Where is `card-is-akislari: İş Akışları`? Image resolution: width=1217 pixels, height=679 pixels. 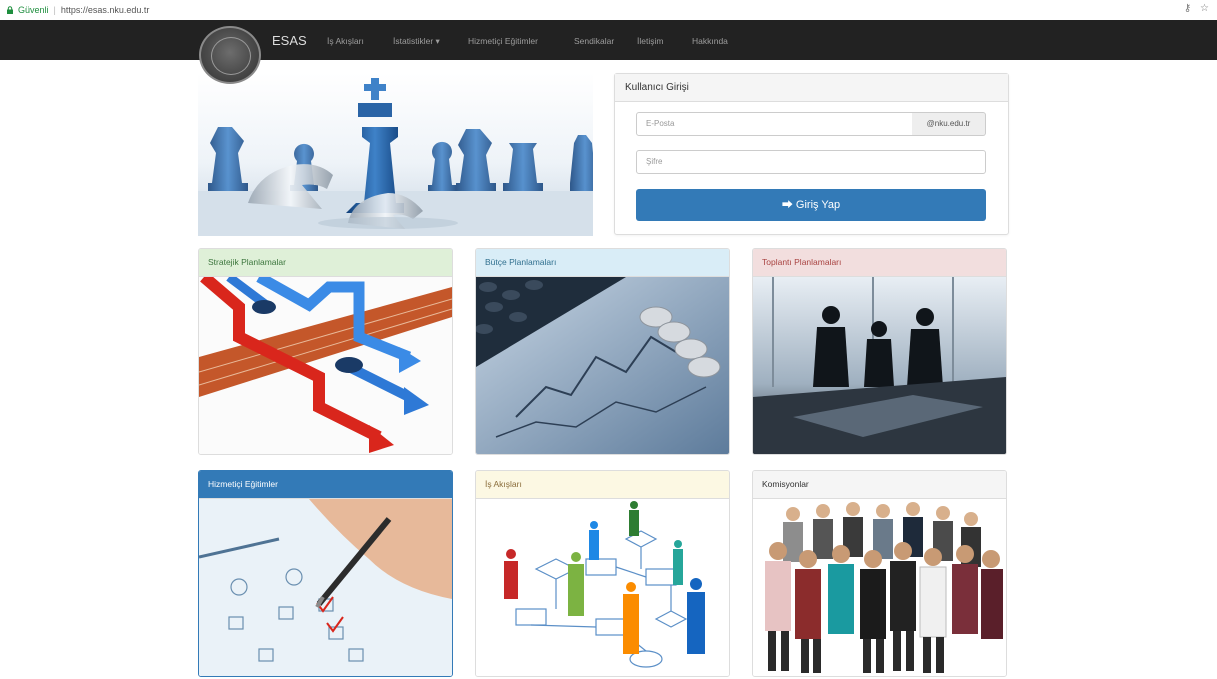
card-is-akislari: İş Akışları is located at coordinates (602, 573).